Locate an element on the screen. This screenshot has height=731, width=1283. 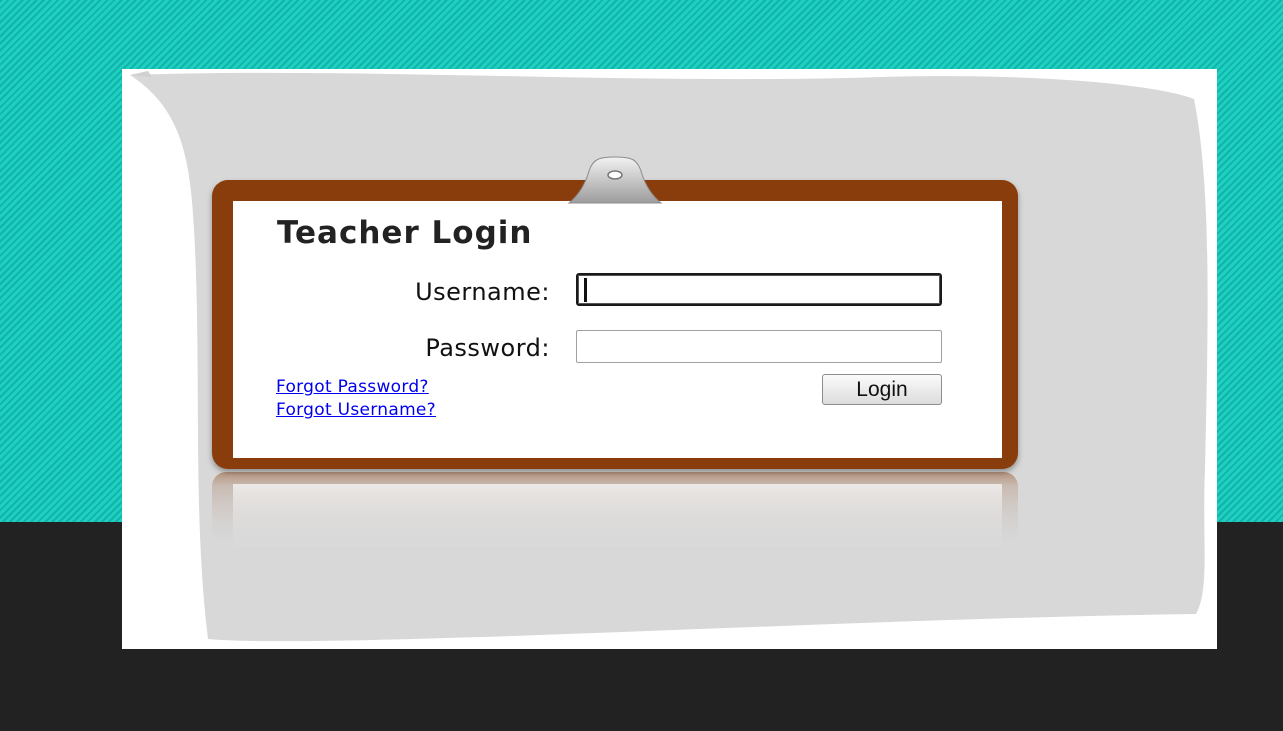
forgot-password-link: Forgot Password? is located at coordinates (352, 387).